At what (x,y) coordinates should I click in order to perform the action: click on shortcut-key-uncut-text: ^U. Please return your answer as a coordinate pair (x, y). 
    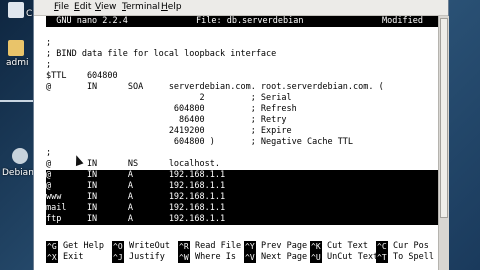
    Looking at the image, I should click on (316, 257).